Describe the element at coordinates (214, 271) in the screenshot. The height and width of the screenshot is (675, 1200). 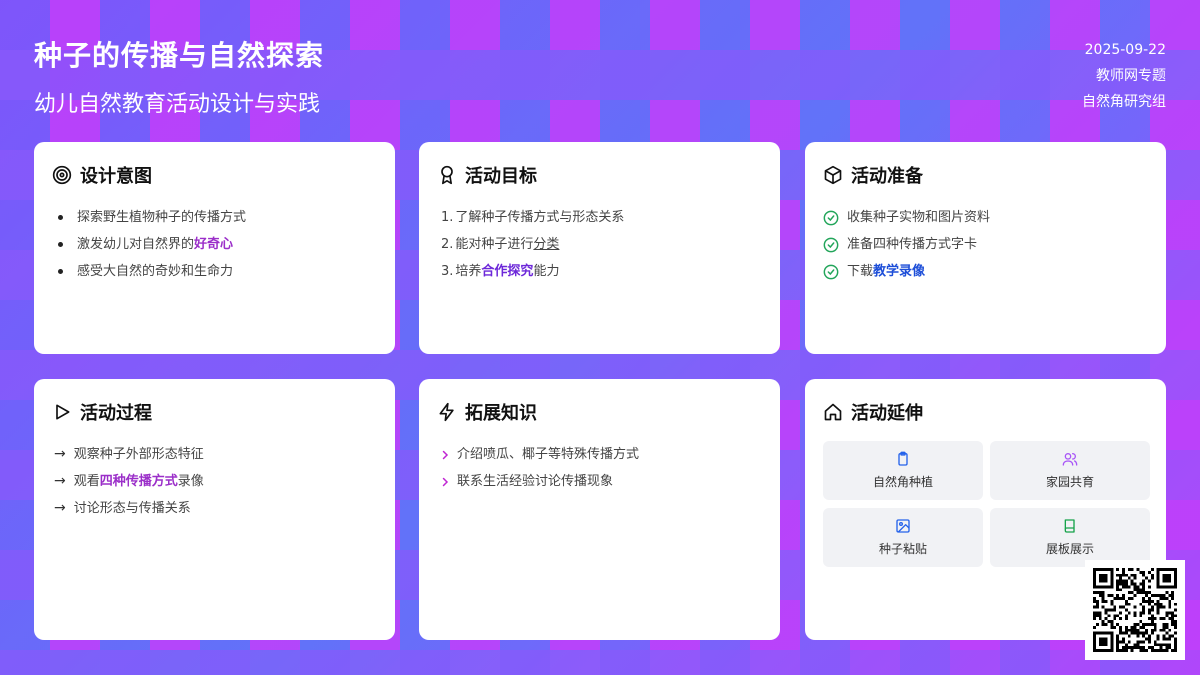
I see `list-item: 感受大自然的奇妙和生命力` at that location.